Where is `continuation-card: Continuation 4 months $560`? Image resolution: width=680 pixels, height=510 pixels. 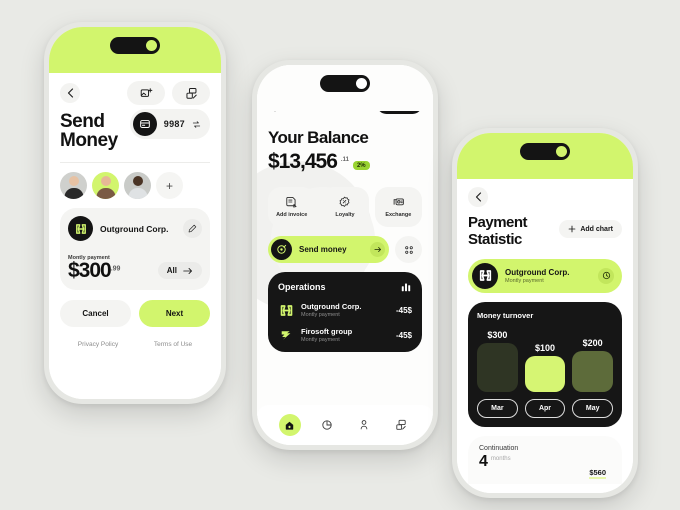
continuation-card: Continuation 4 months $560 is located at coordinates (545, 459).